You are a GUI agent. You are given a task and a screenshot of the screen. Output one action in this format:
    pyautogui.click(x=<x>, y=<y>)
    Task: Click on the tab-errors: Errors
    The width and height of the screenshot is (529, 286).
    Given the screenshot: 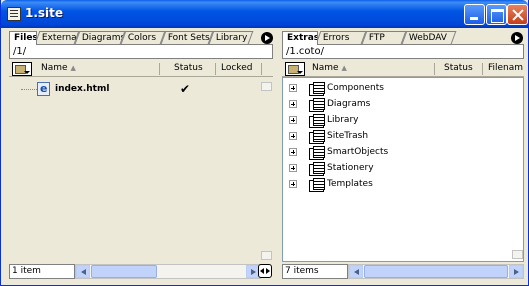 What is the action you would take?
    pyautogui.click(x=341, y=37)
    